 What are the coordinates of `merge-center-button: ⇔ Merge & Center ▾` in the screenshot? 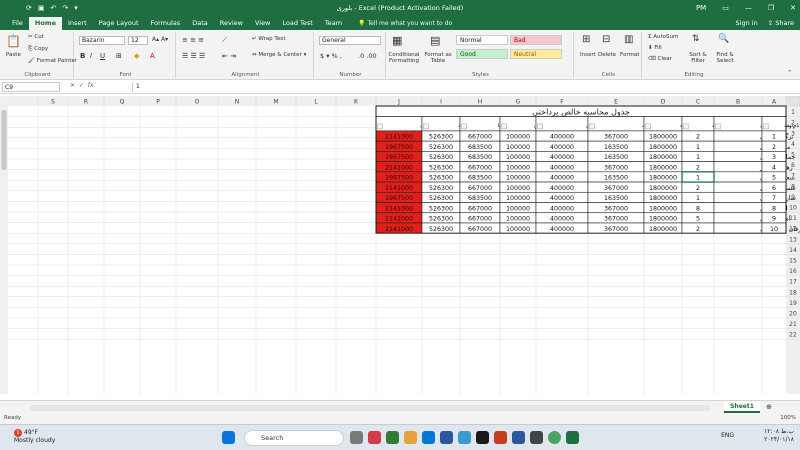 It's located at (279, 55).